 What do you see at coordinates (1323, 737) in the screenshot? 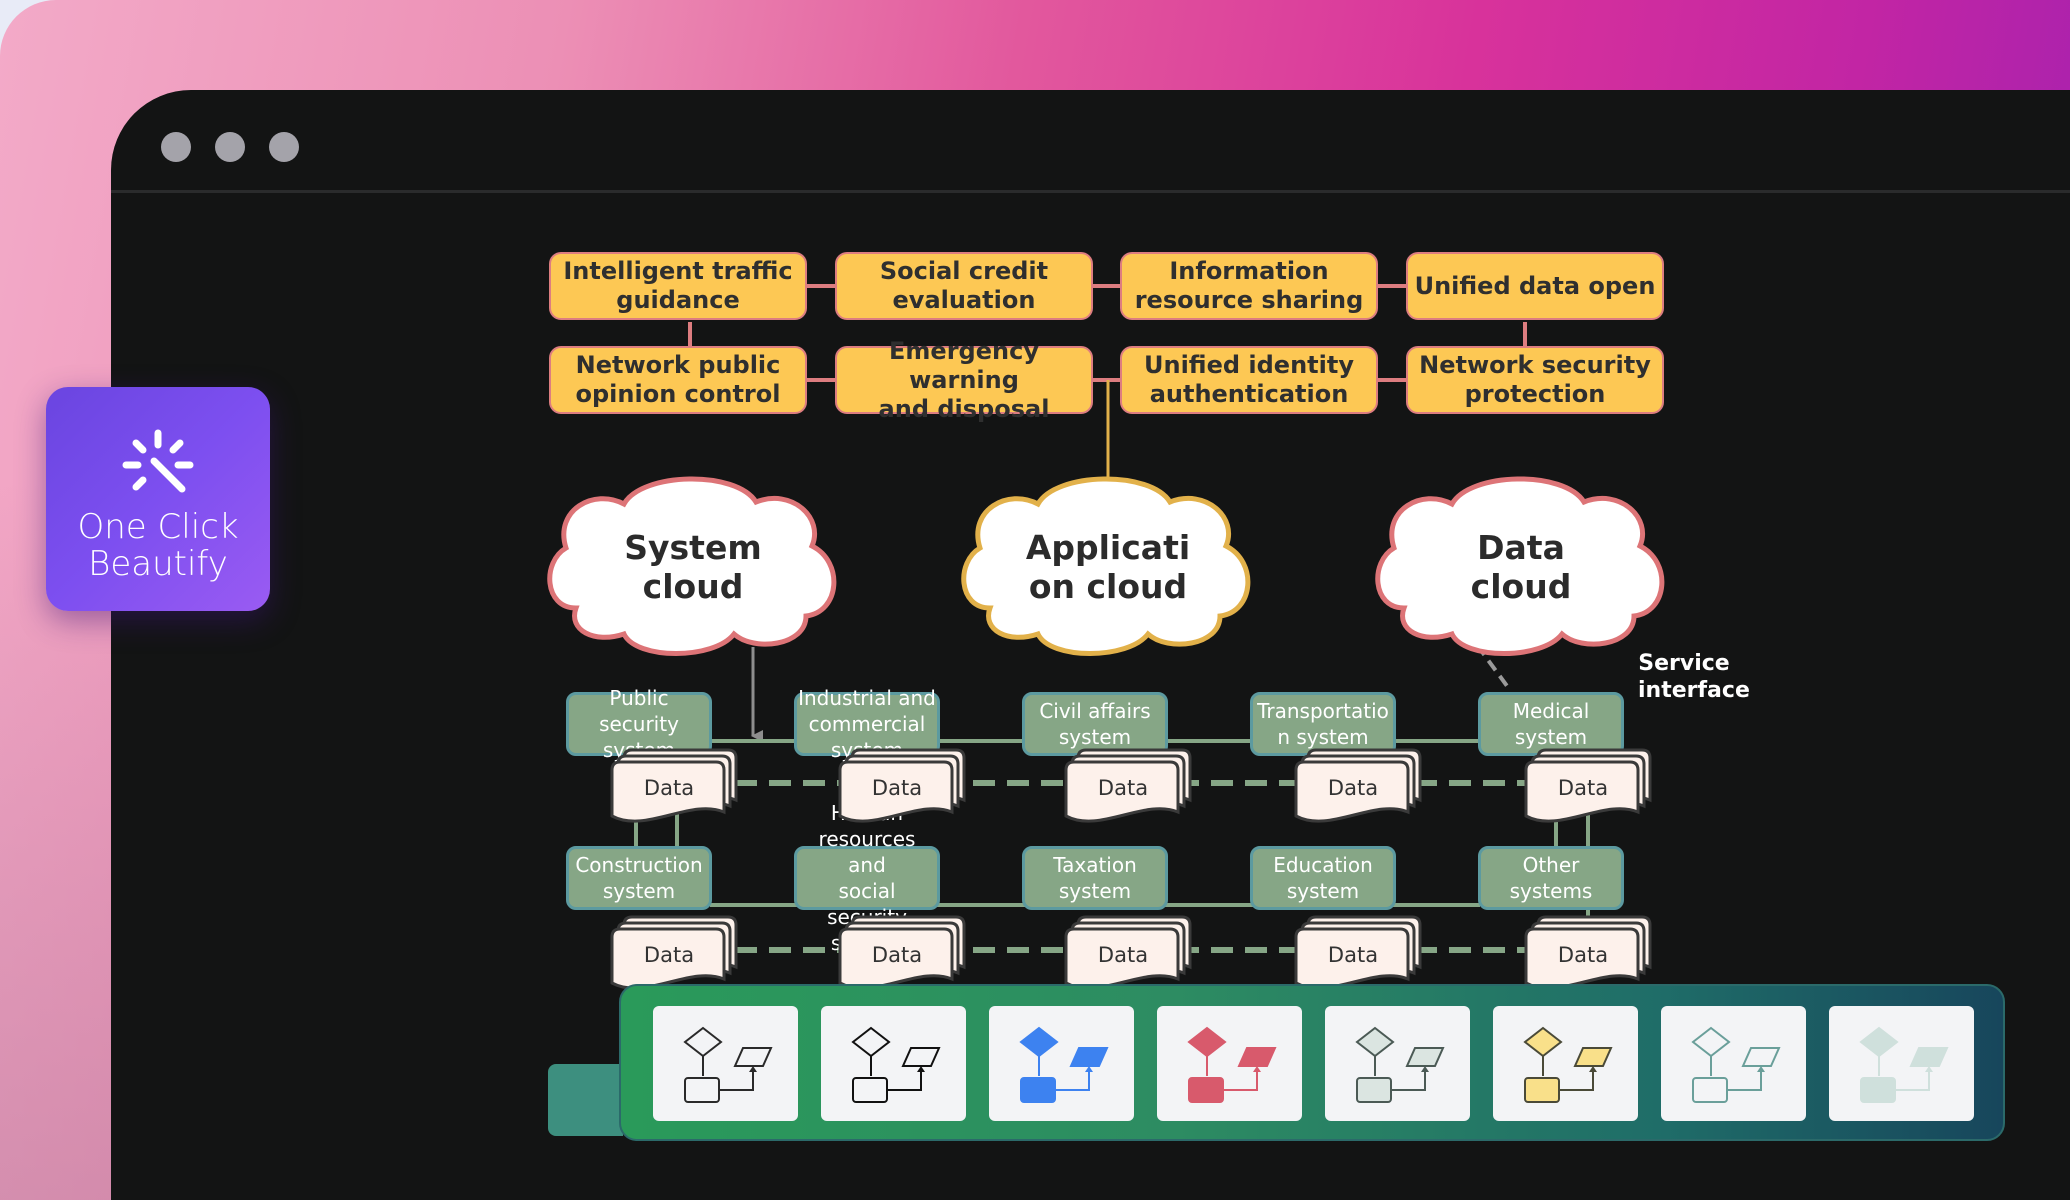
I see `system-label: n system` at bounding box center [1323, 737].